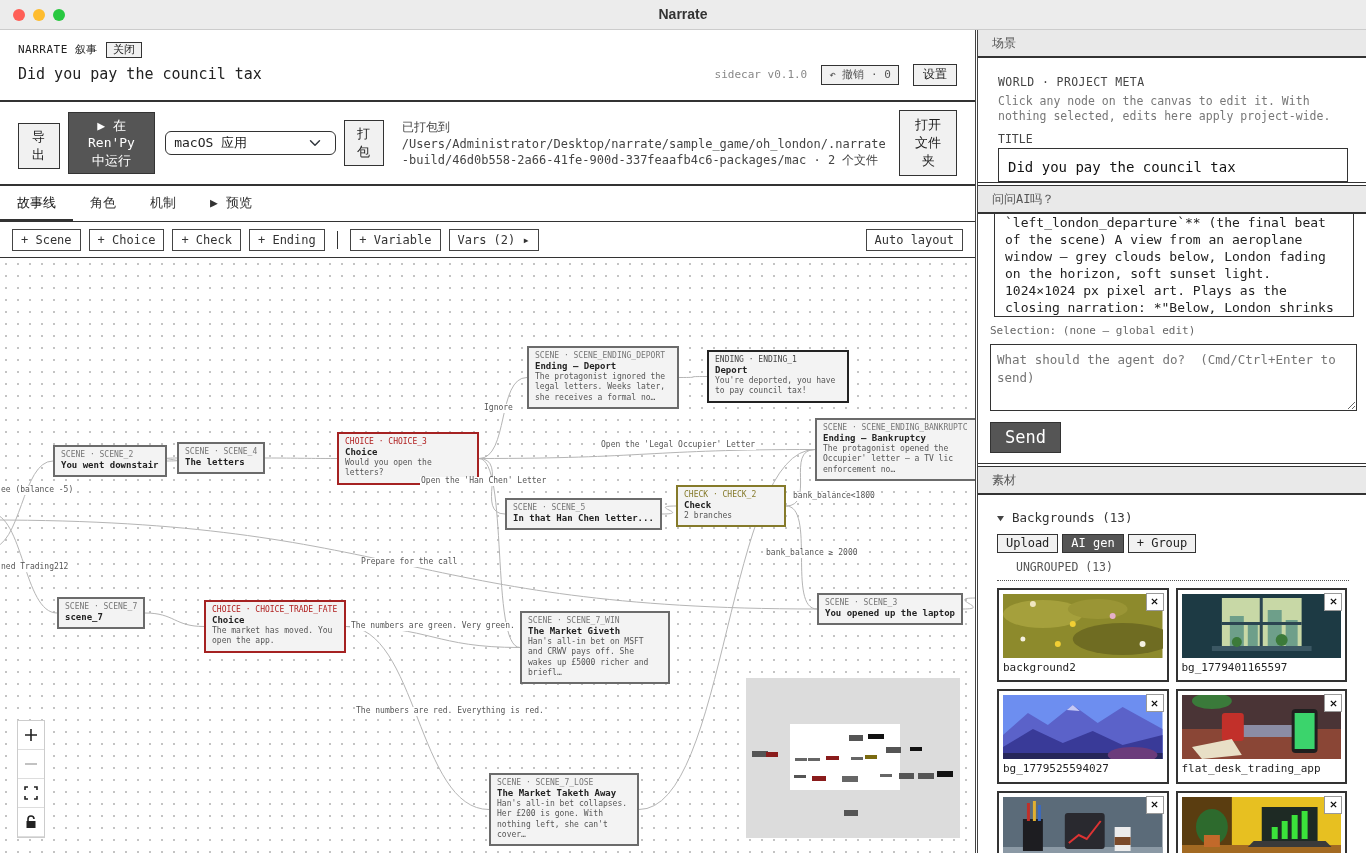  I want to click on title-field: Did you pay the council tax, so click(1173, 165).